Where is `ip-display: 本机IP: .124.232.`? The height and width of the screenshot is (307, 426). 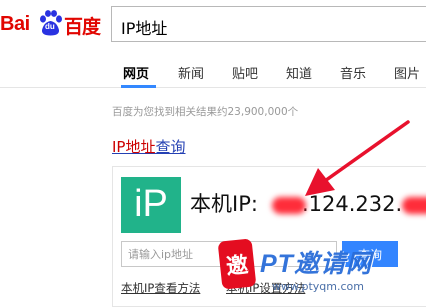
ip-display: 本机IP: .124.232. is located at coordinates (308, 203).